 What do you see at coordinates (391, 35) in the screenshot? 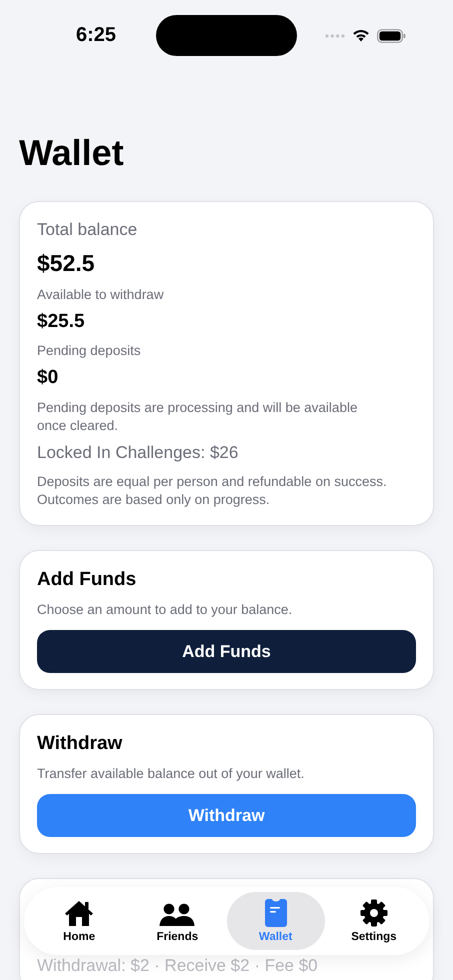
I see `battery-icon` at bounding box center [391, 35].